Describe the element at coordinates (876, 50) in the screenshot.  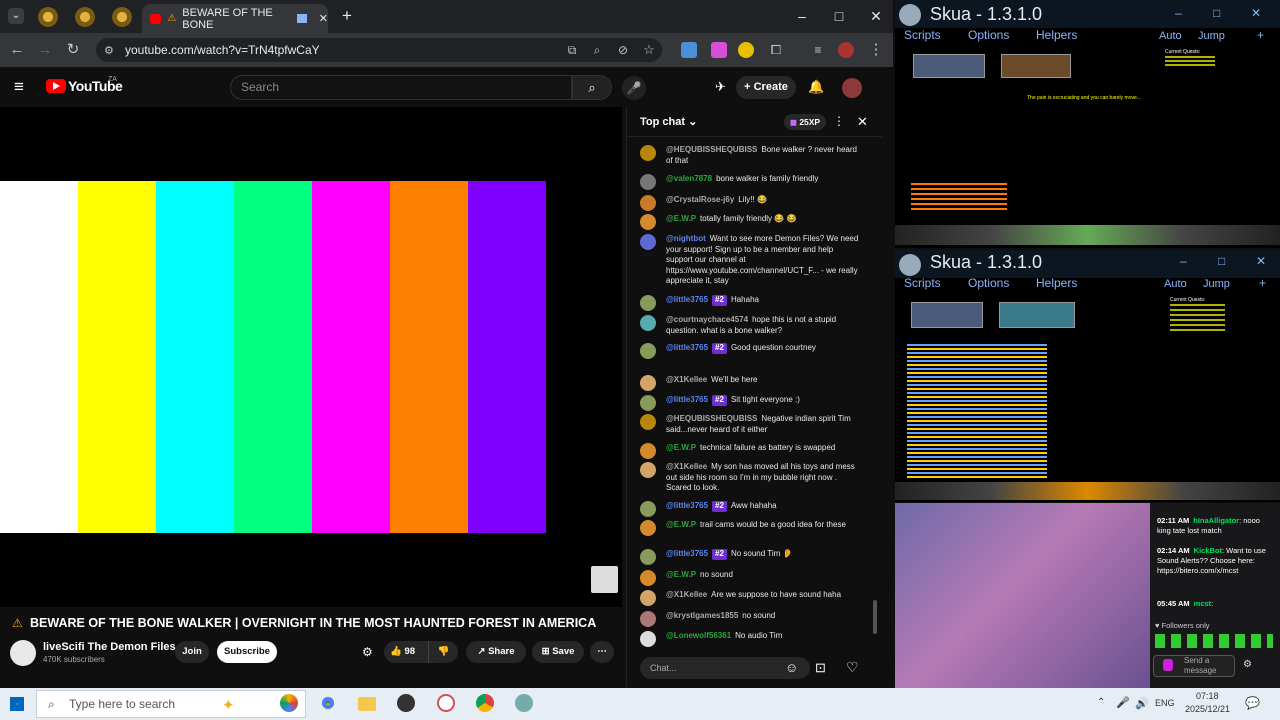
I see `browser-menu-icon: ⋮` at that location.